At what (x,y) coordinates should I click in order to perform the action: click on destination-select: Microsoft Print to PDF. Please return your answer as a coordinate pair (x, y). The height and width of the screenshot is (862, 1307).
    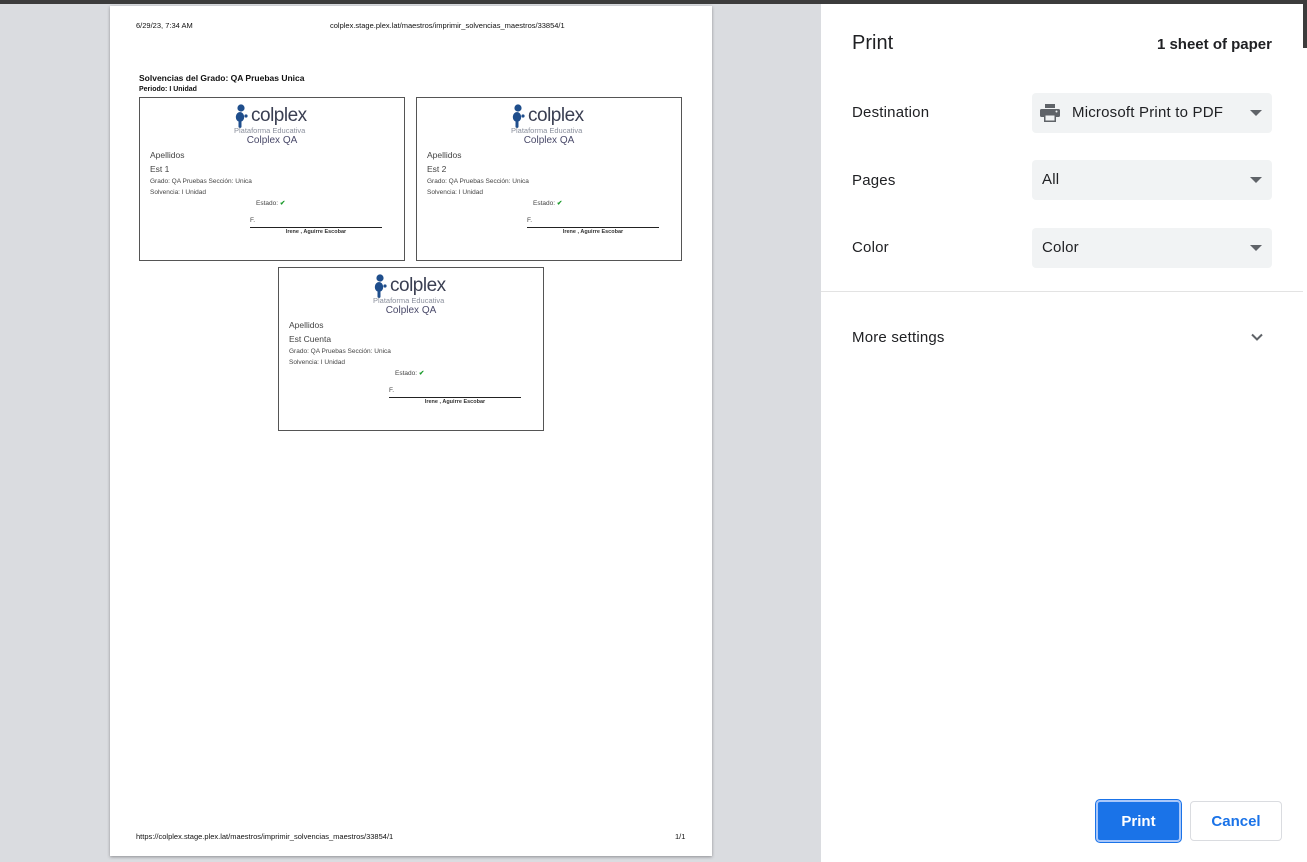
    Looking at the image, I should click on (1152, 113).